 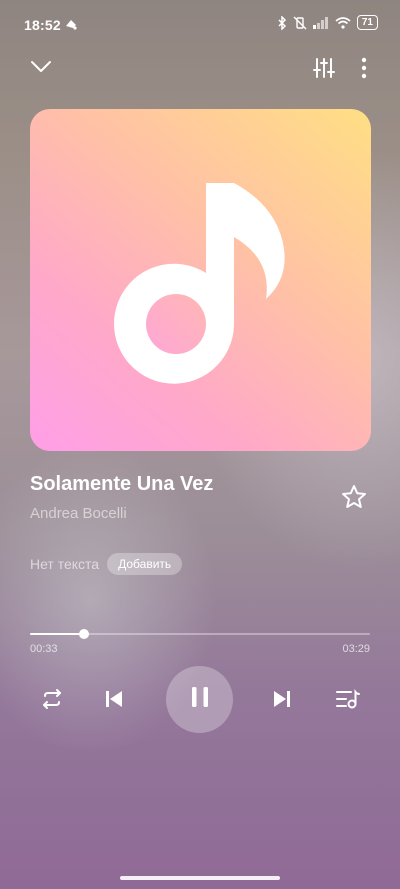 What do you see at coordinates (348, 699) in the screenshot?
I see `playlist-icon` at bounding box center [348, 699].